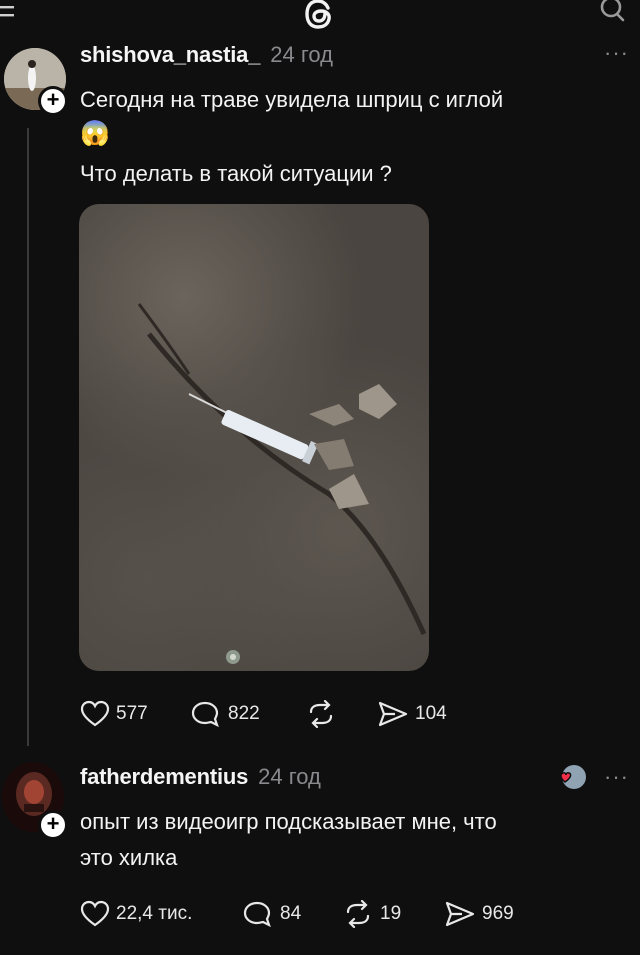 This screenshot has height=955, width=640. Describe the element at coordinates (291, 913) in the screenshot. I see `comment-count: 84` at that location.